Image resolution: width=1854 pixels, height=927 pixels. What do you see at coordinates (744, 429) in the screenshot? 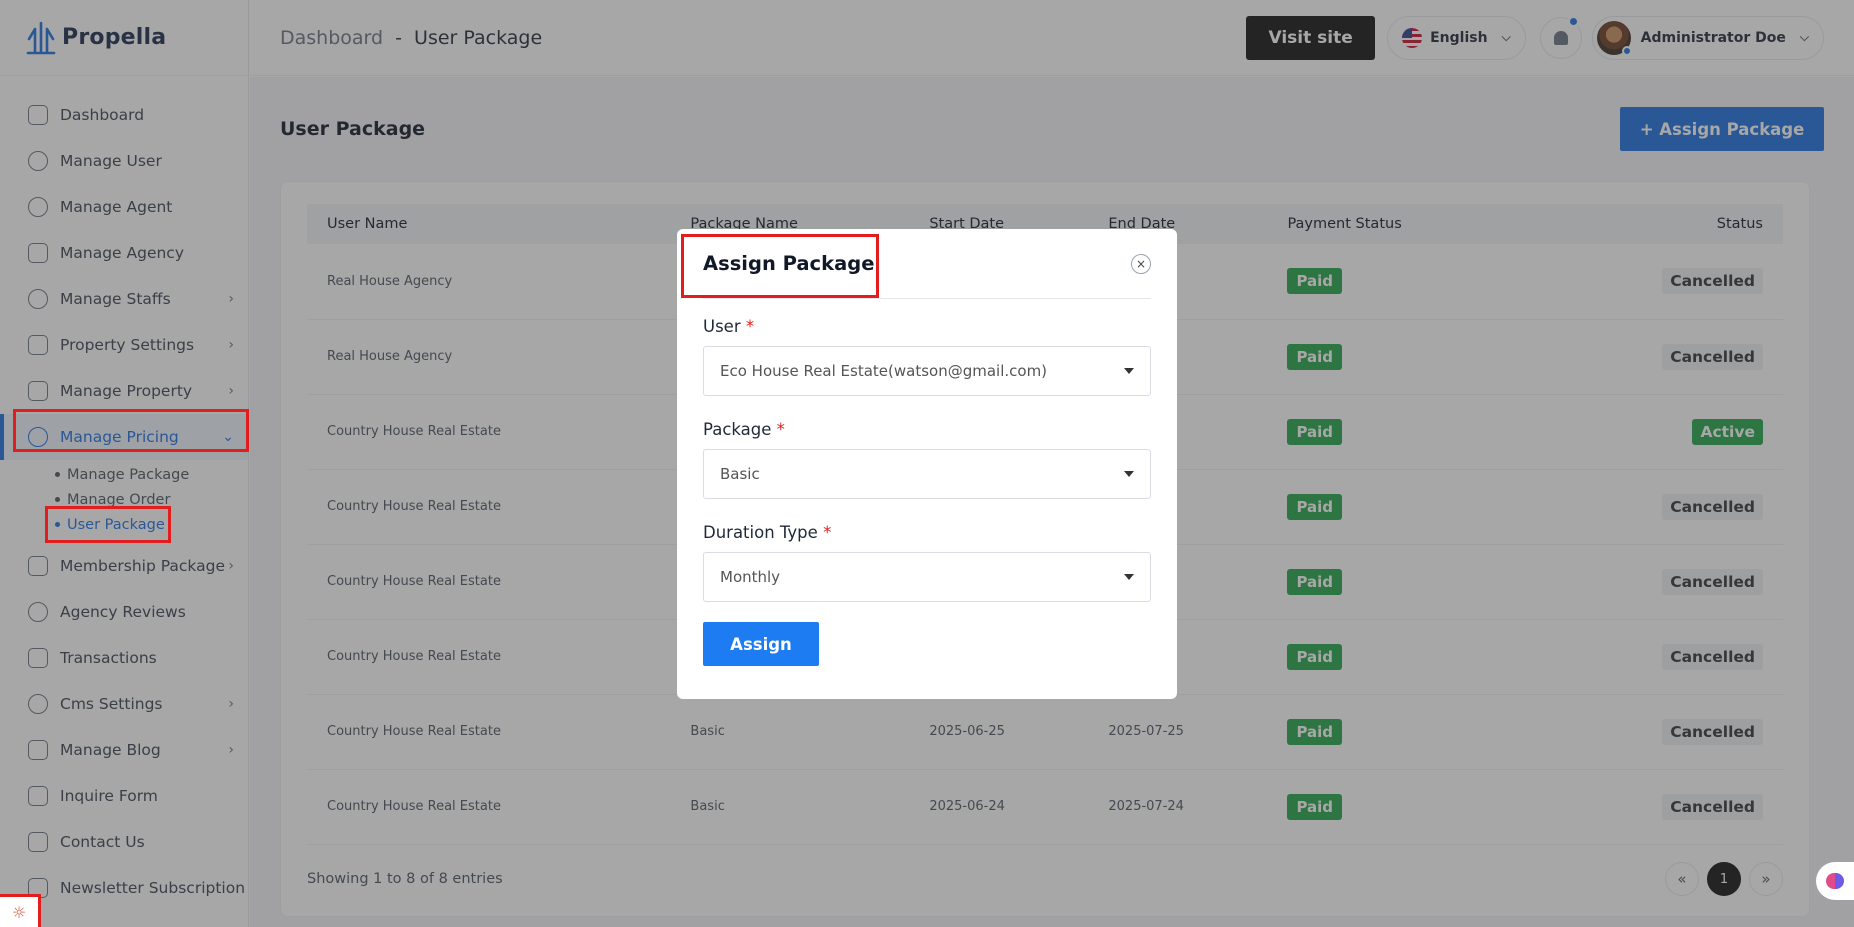
I see `package-field-label: Package *` at bounding box center [744, 429].